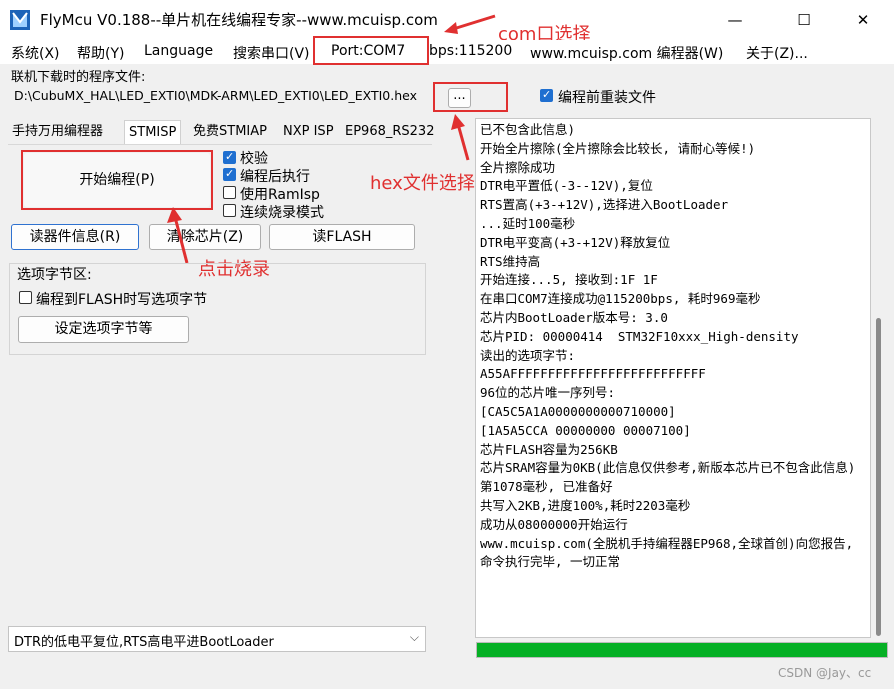  I want to click on annotation-arrow-hex-icon, so click(460, 137).